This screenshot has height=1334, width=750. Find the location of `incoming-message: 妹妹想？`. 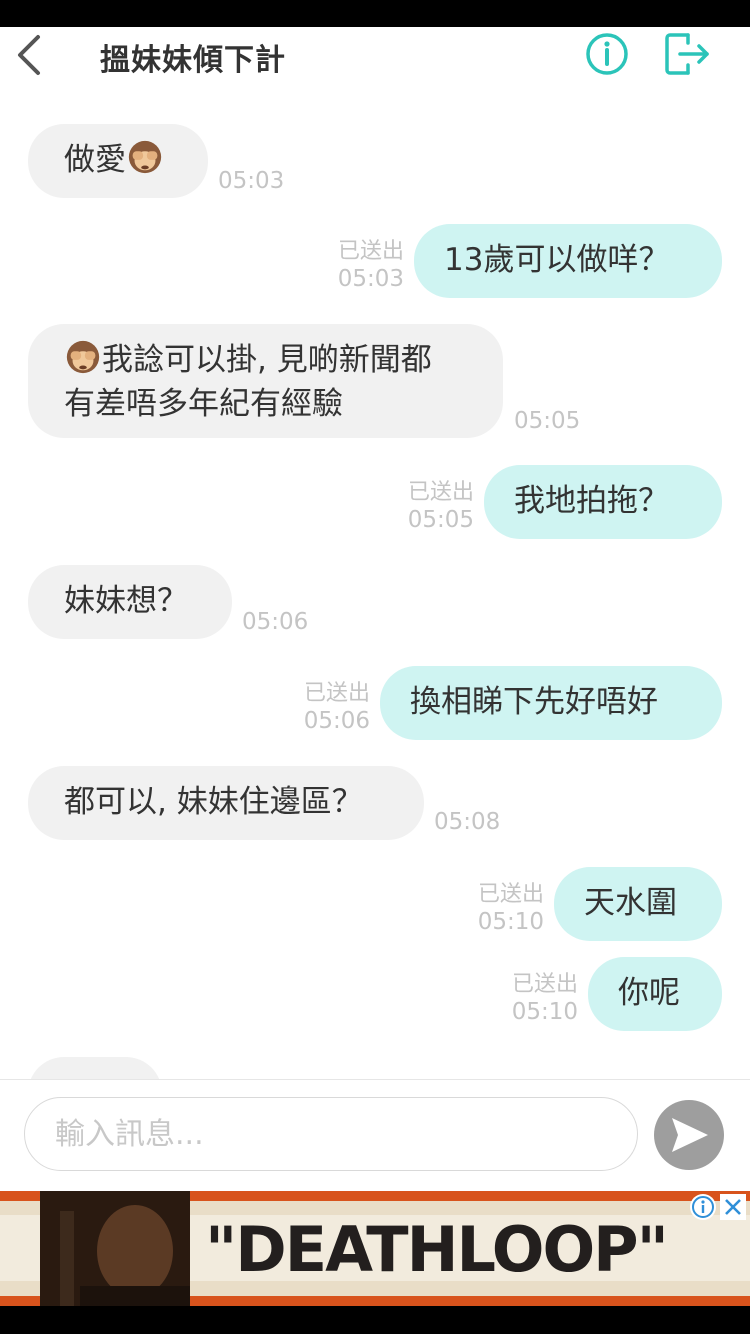

incoming-message: 妹妹想？ is located at coordinates (130, 602).